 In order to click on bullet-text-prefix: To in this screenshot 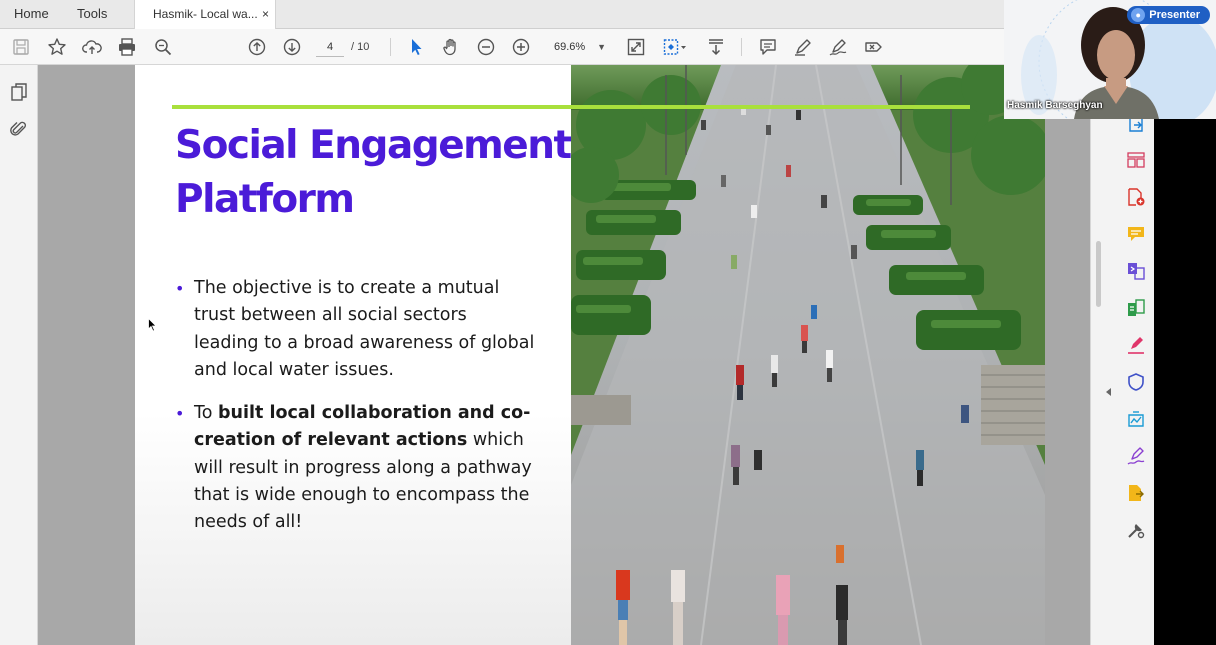, I will do `click(206, 413)`.